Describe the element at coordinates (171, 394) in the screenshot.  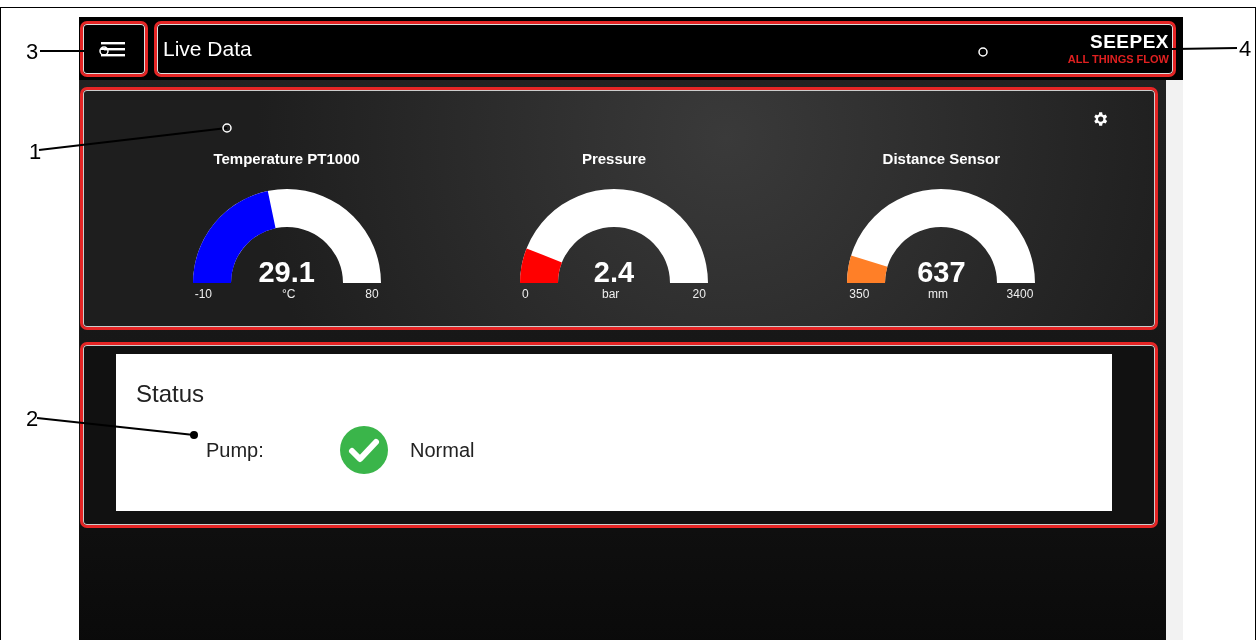
I see `status-title: Status` at that location.